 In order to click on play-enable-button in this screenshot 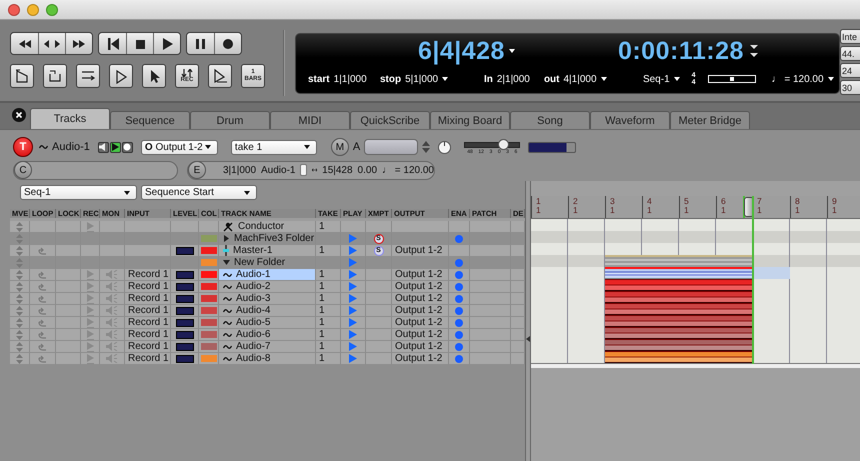, I will do `click(115, 147)`.